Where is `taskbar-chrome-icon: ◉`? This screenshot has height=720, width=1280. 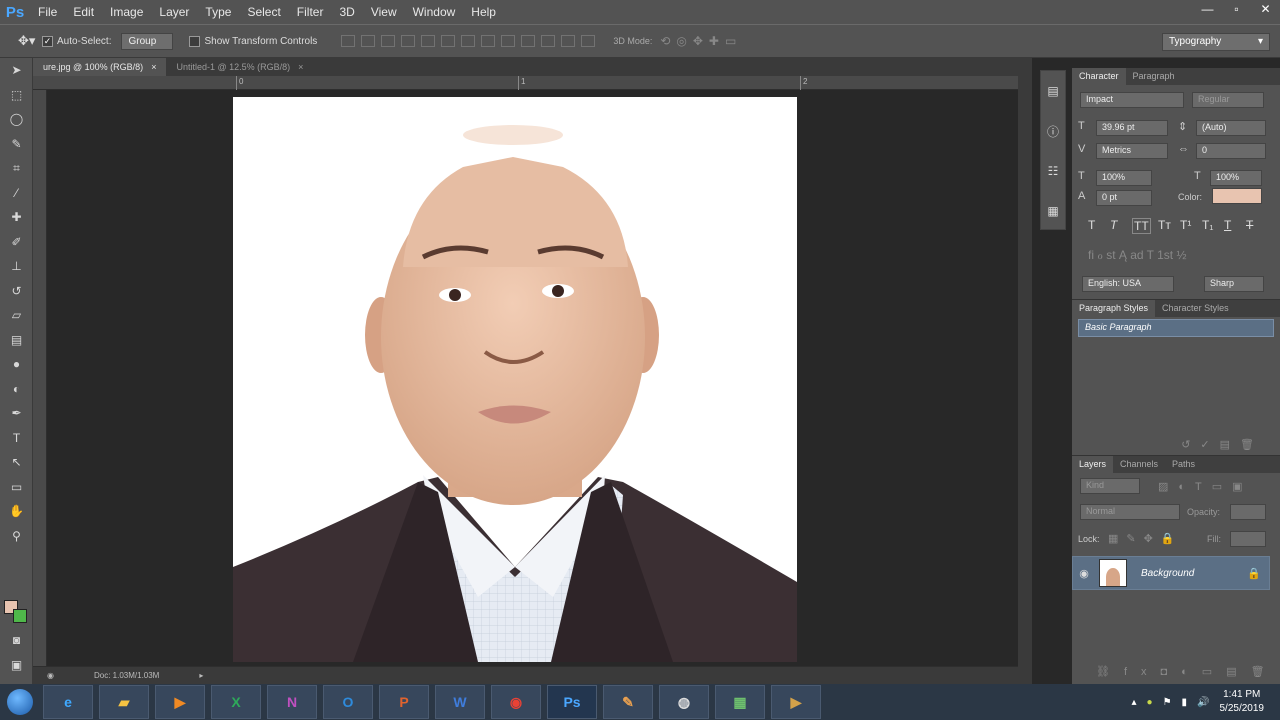
taskbar-chrome-icon: ◉ is located at coordinates (516, 702).